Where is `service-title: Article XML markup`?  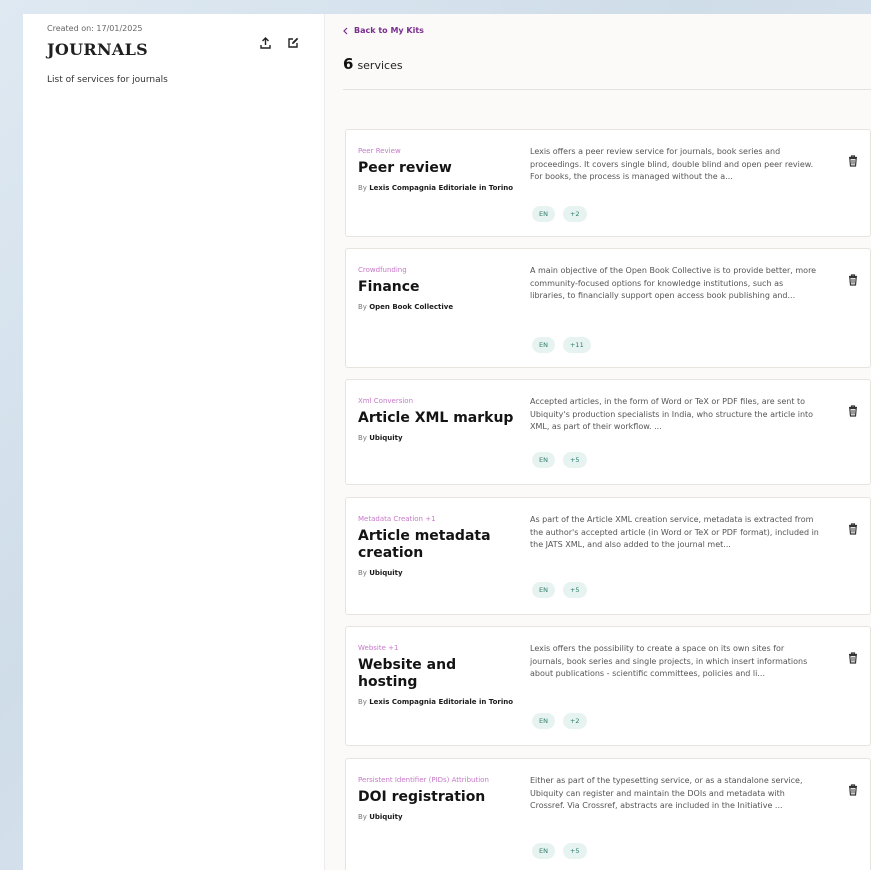 service-title: Article XML markup is located at coordinates (438, 418).